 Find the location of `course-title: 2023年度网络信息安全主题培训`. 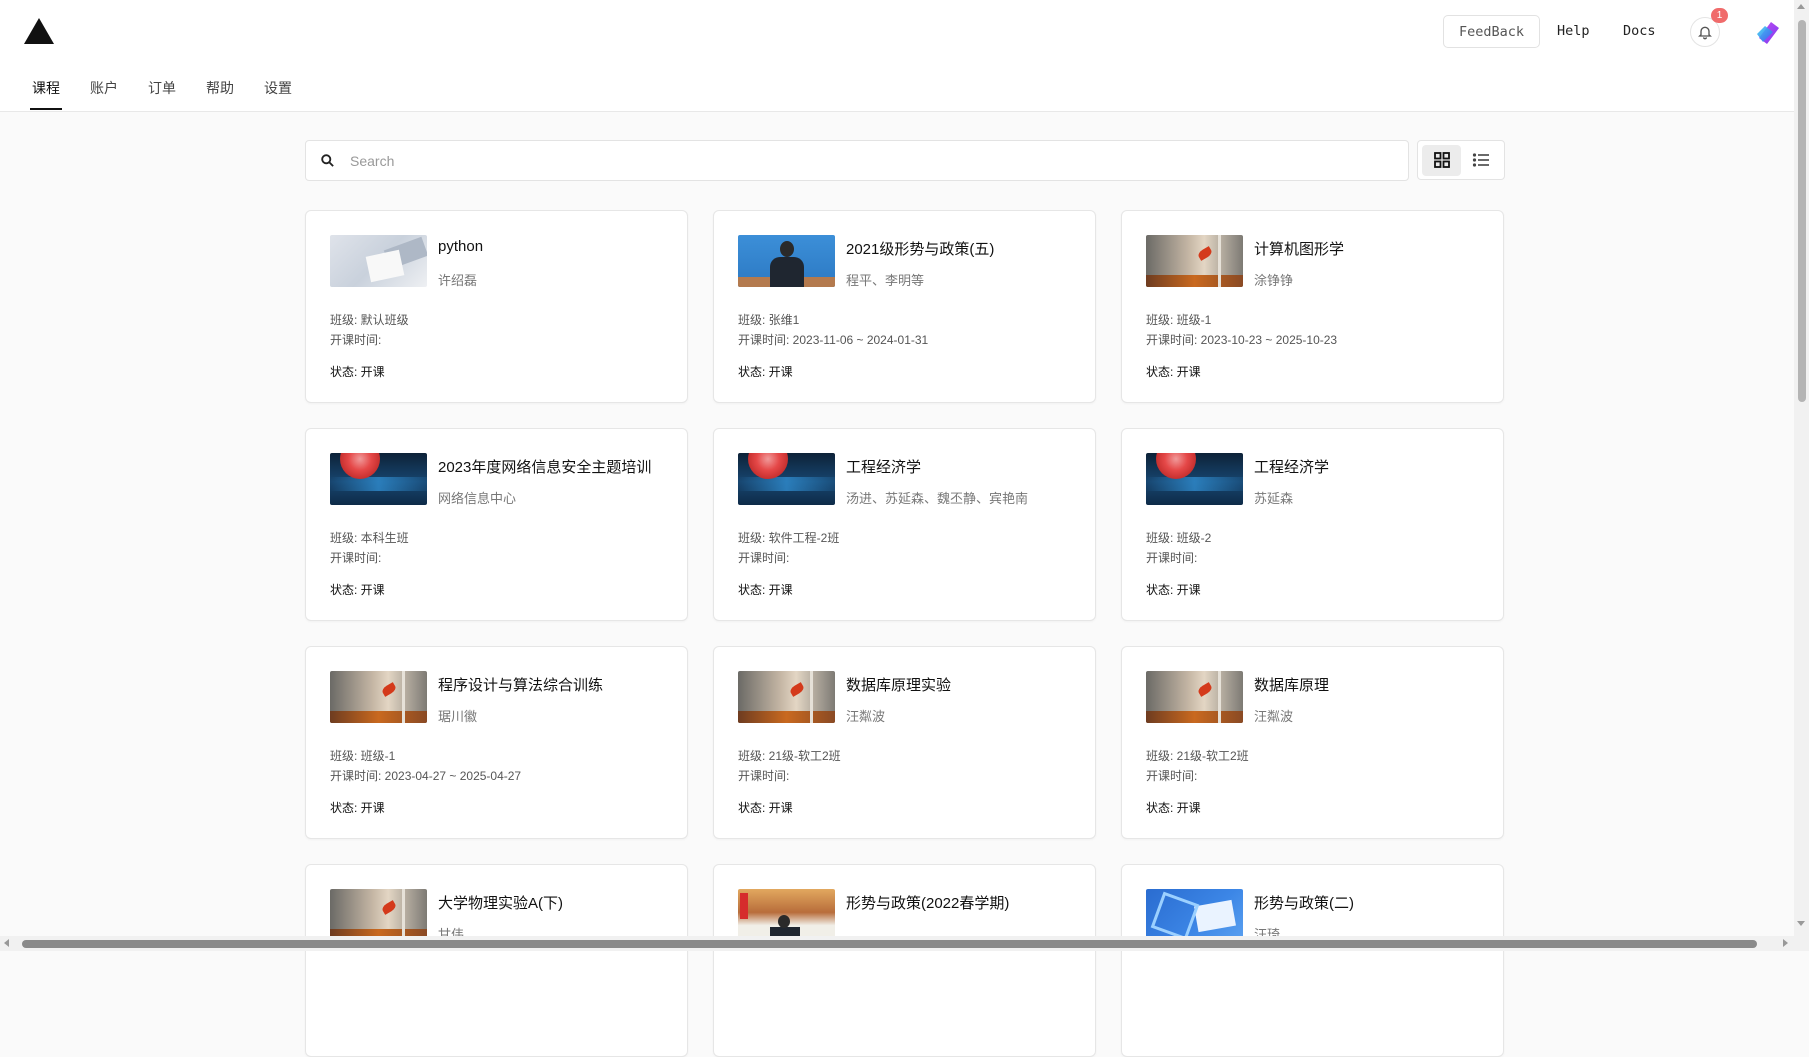

course-title: 2023年度网络信息安全主题培训 is located at coordinates (545, 467).